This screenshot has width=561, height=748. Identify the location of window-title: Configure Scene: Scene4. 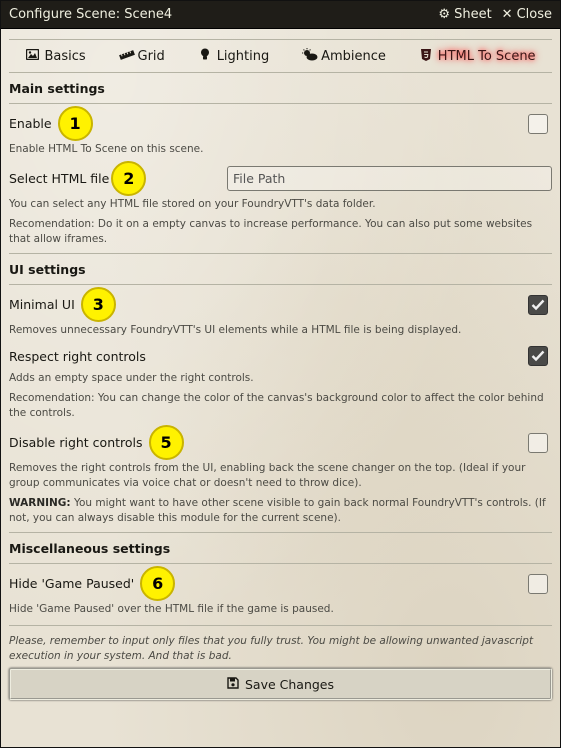
(91, 14).